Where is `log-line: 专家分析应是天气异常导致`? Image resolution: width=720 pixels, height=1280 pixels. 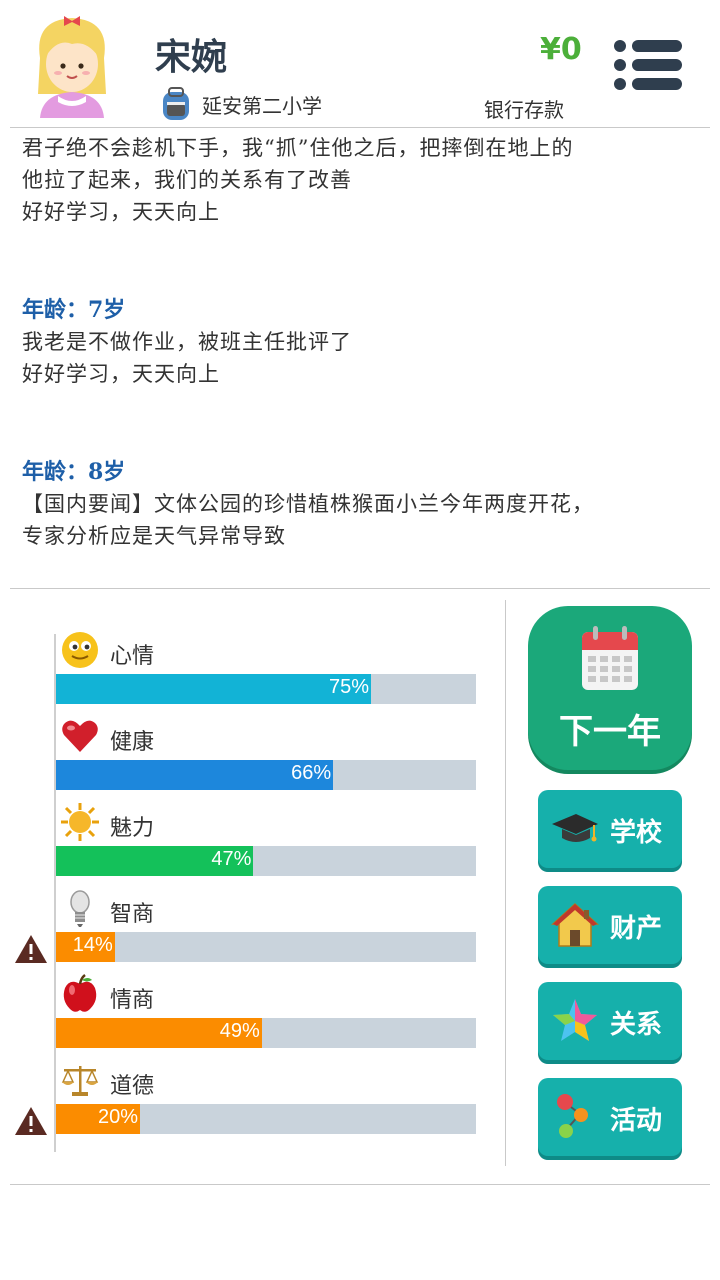 log-line: 专家分析应是天气异常导致 is located at coordinates (154, 536).